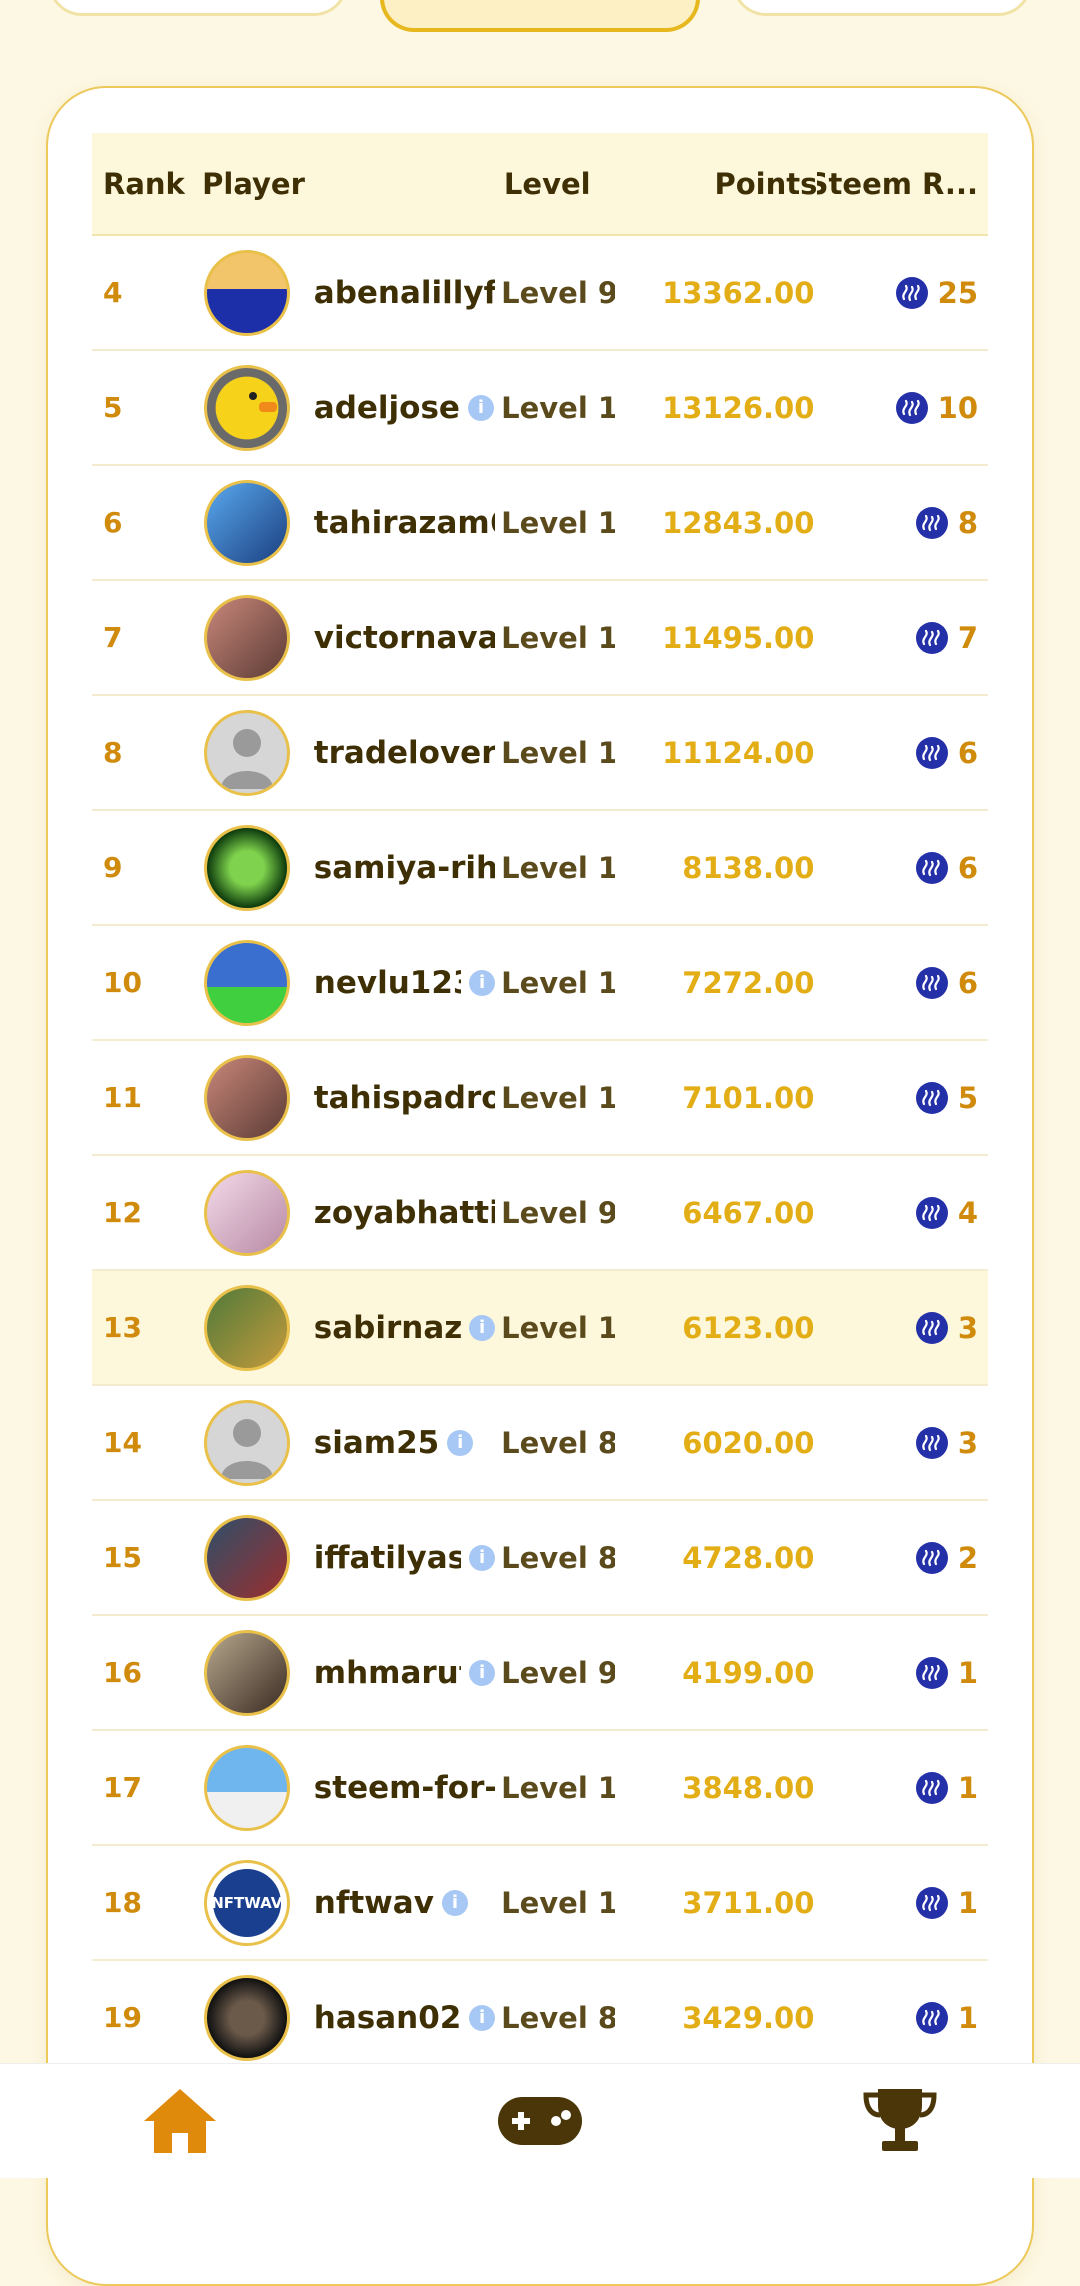 The image size is (1080, 2286). What do you see at coordinates (142, 184) in the screenshot?
I see `header-rank: Rank` at bounding box center [142, 184].